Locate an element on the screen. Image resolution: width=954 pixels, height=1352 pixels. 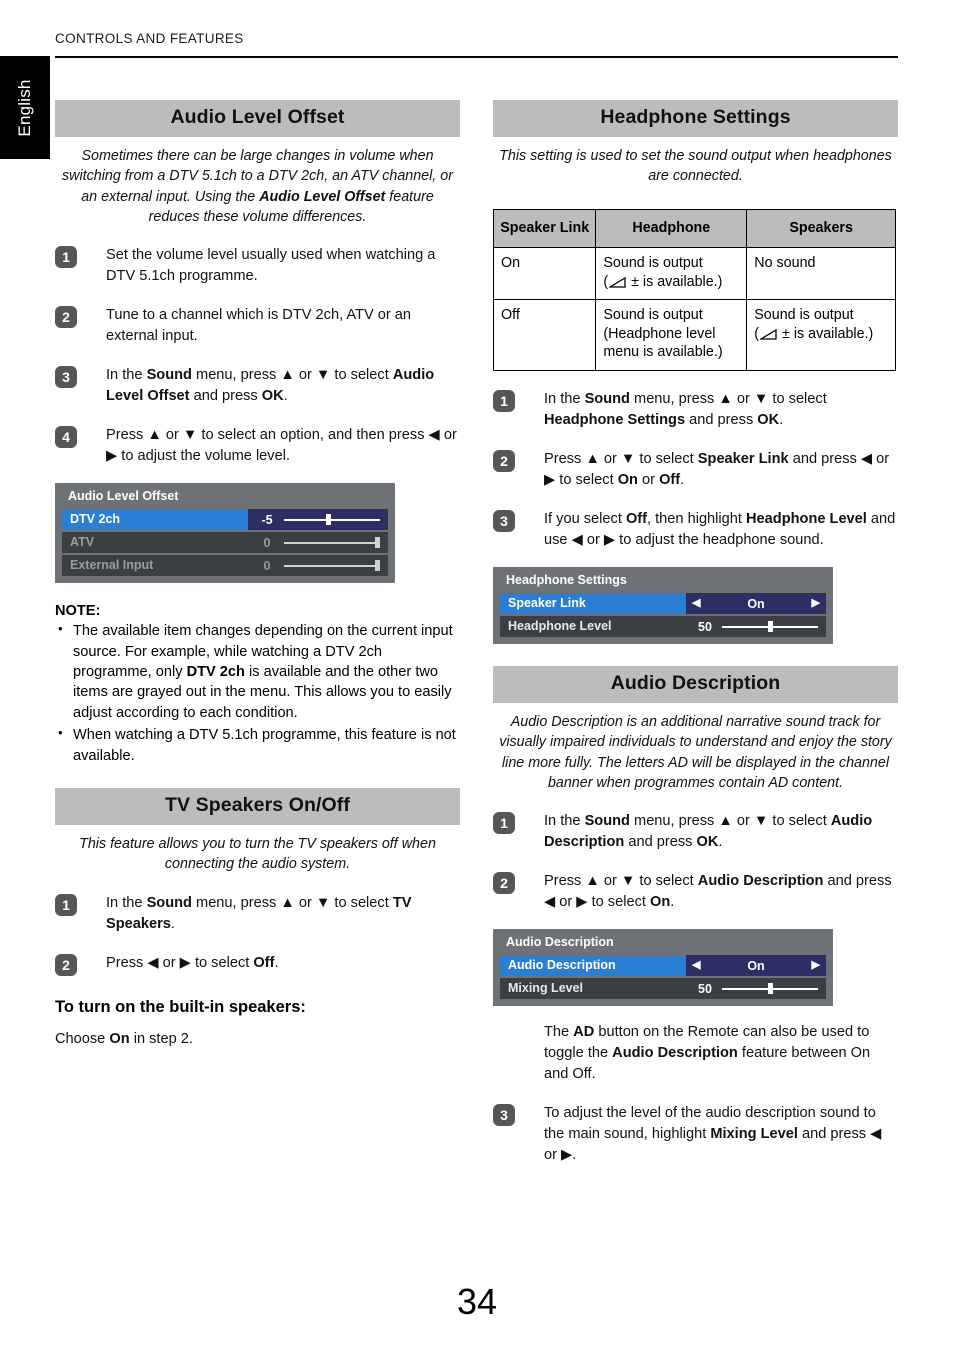
text-run-2: . is located at coordinates (276, 962).